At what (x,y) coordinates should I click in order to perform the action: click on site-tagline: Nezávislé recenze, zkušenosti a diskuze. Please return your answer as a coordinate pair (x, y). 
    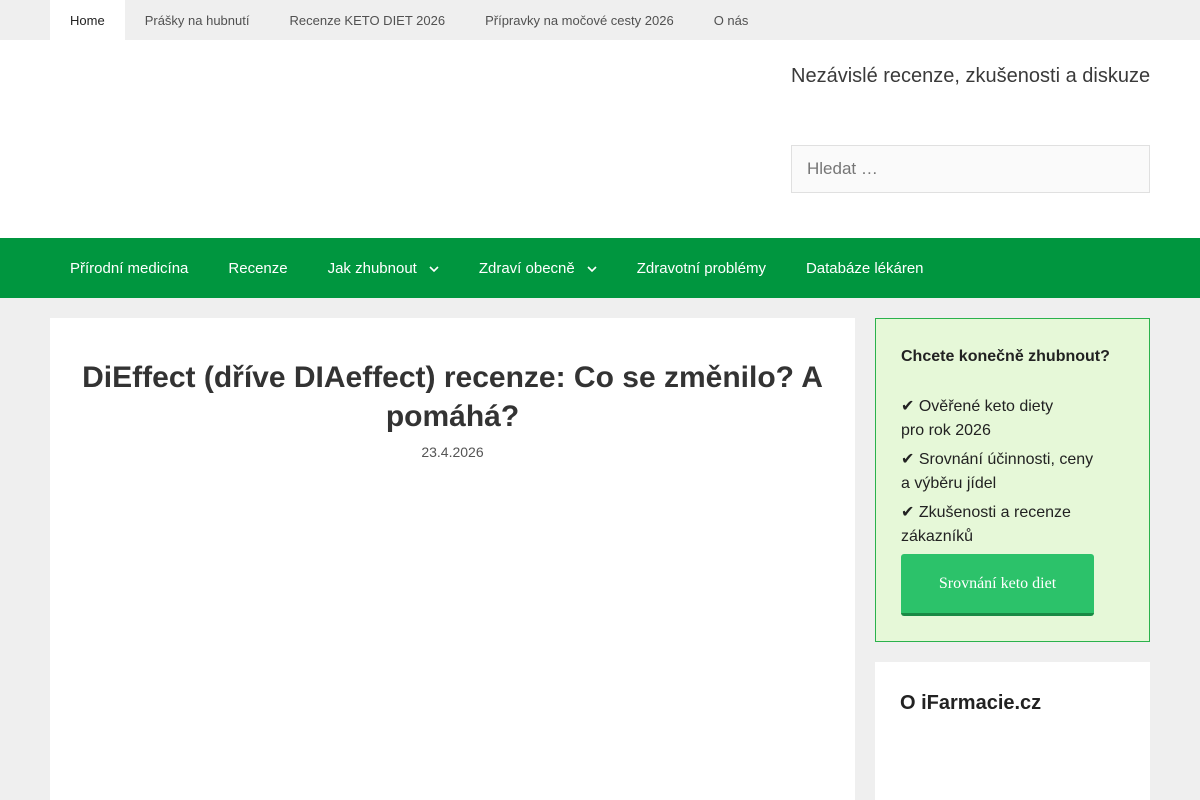
    Looking at the image, I should click on (971, 76).